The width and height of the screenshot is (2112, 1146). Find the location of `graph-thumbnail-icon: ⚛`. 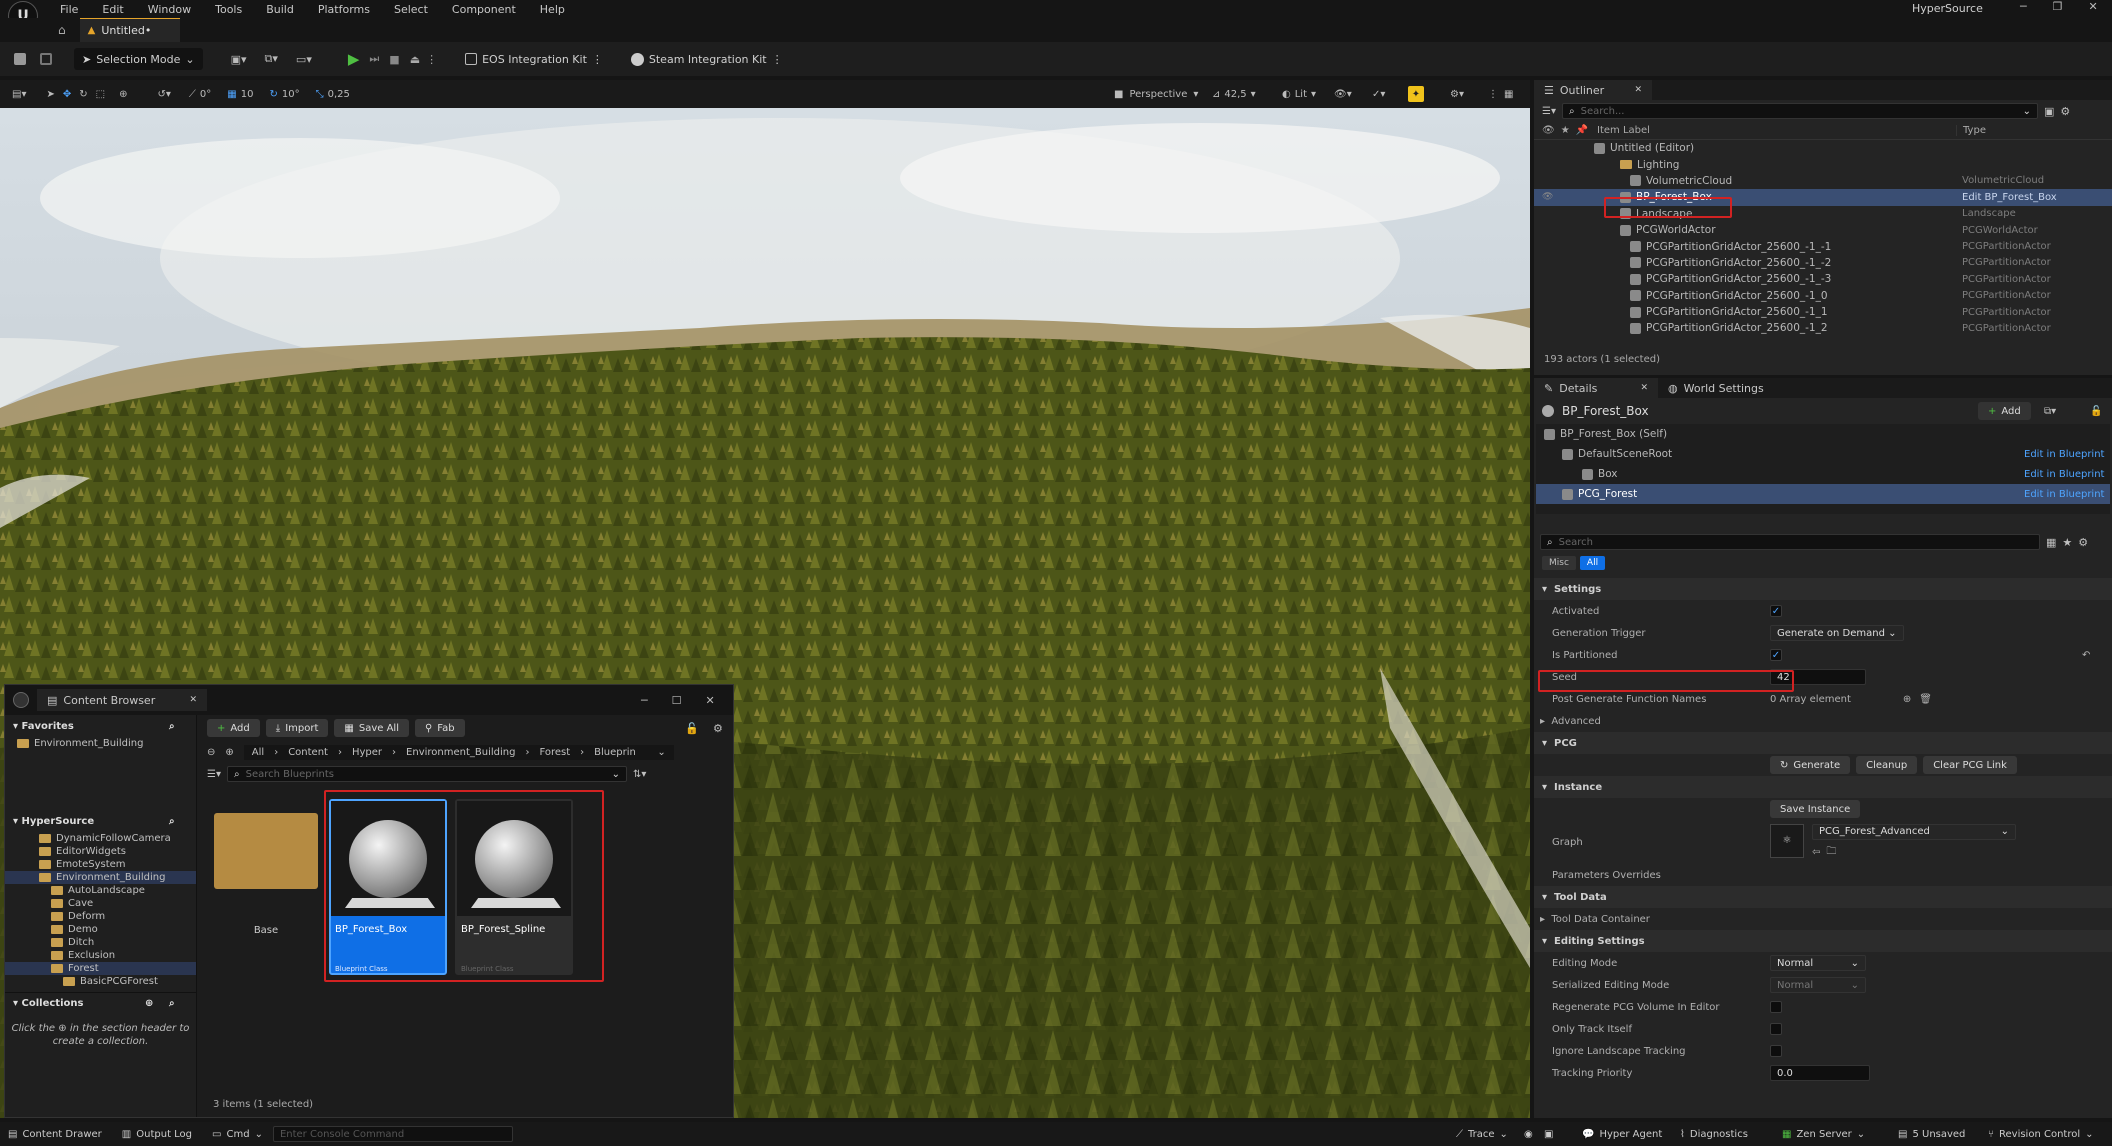

graph-thumbnail-icon: ⚛ is located at coordinates (1787, 840).